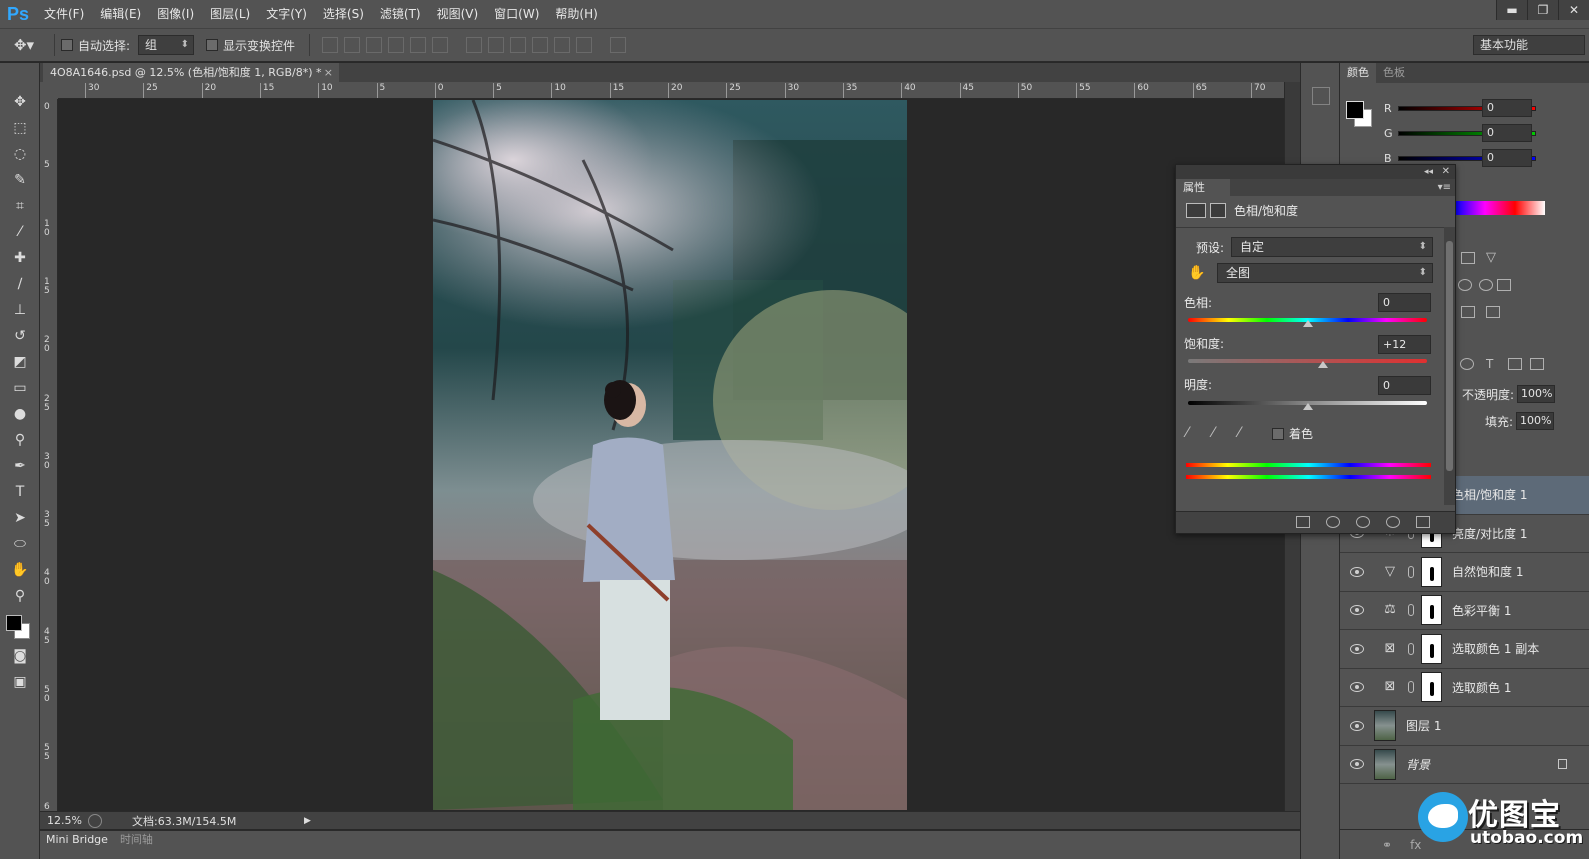 This screenshot has width=1589, height=859. Describe the element at coordinates (20, 440) in the screenshot. I see `dodge-tool-icon: ⚲` at that location.